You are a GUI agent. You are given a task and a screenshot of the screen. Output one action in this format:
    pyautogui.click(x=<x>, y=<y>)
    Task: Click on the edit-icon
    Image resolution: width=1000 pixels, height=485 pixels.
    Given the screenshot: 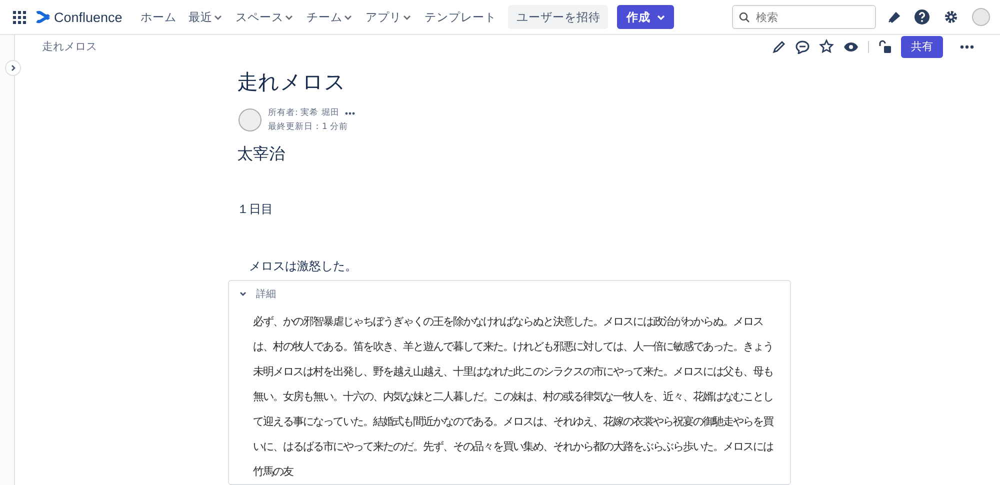 What is the action you would take?
    pyautogui.click(x=779, y=47)
    